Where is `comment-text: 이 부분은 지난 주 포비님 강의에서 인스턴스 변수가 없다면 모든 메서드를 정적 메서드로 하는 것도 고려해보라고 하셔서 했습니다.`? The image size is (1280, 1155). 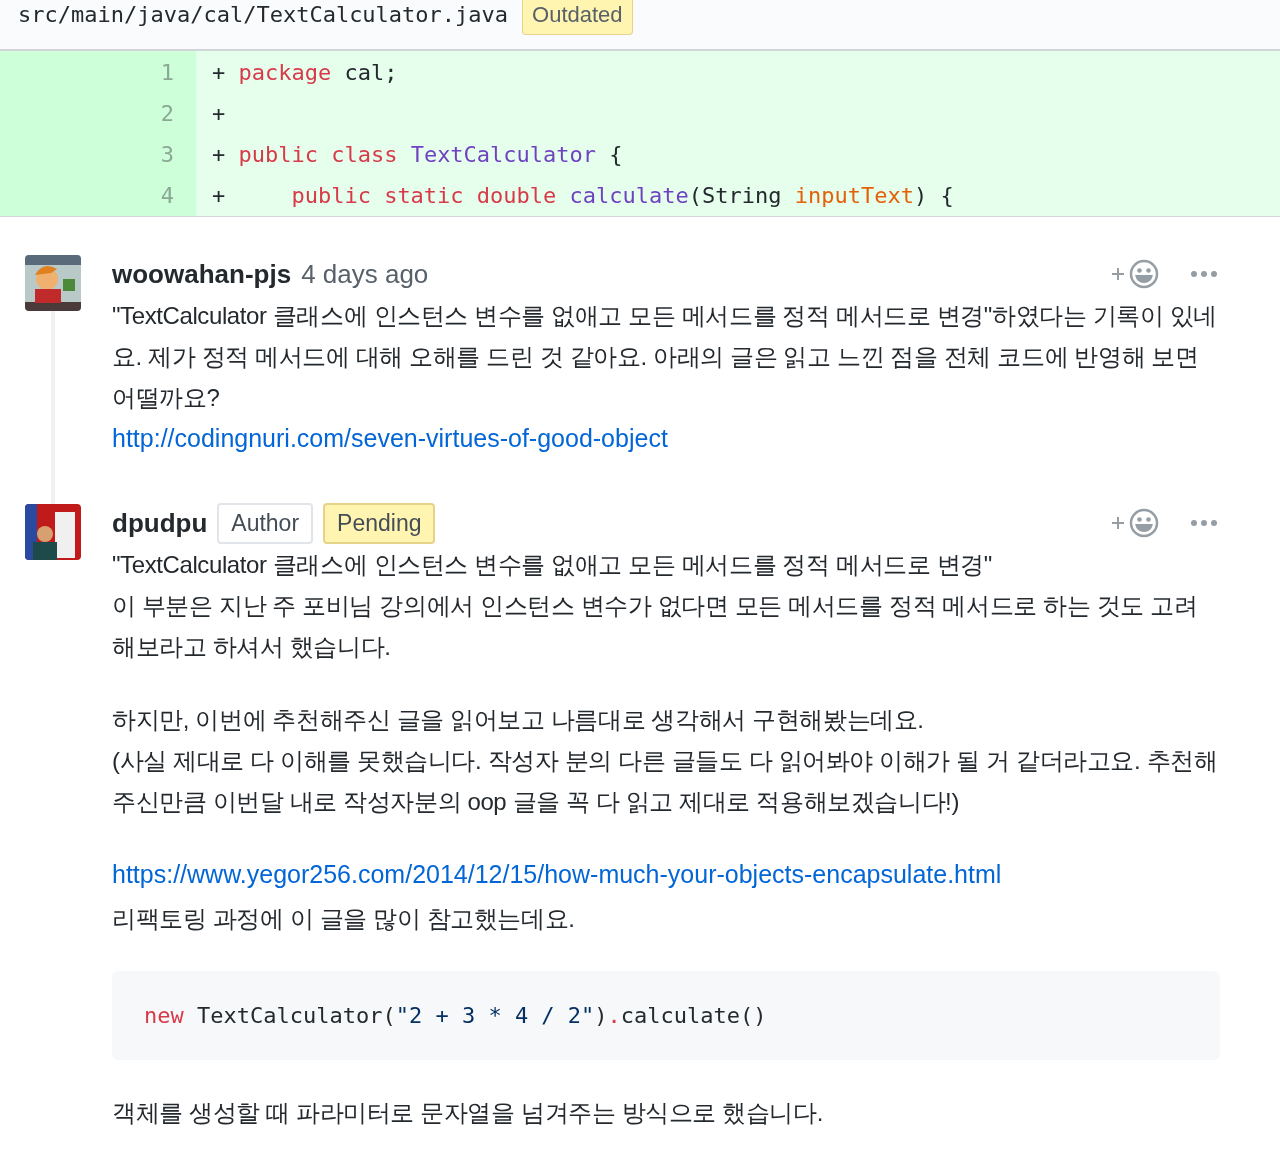 comment-text: 이 부분은 지난 주 포비님 강의에서 인스턴스 변수가 없다면 모든 메서드를 정적 메서드로 하는 것도 고려해보라고 하셔서 했습니다. is located at coordinates (655, 626).